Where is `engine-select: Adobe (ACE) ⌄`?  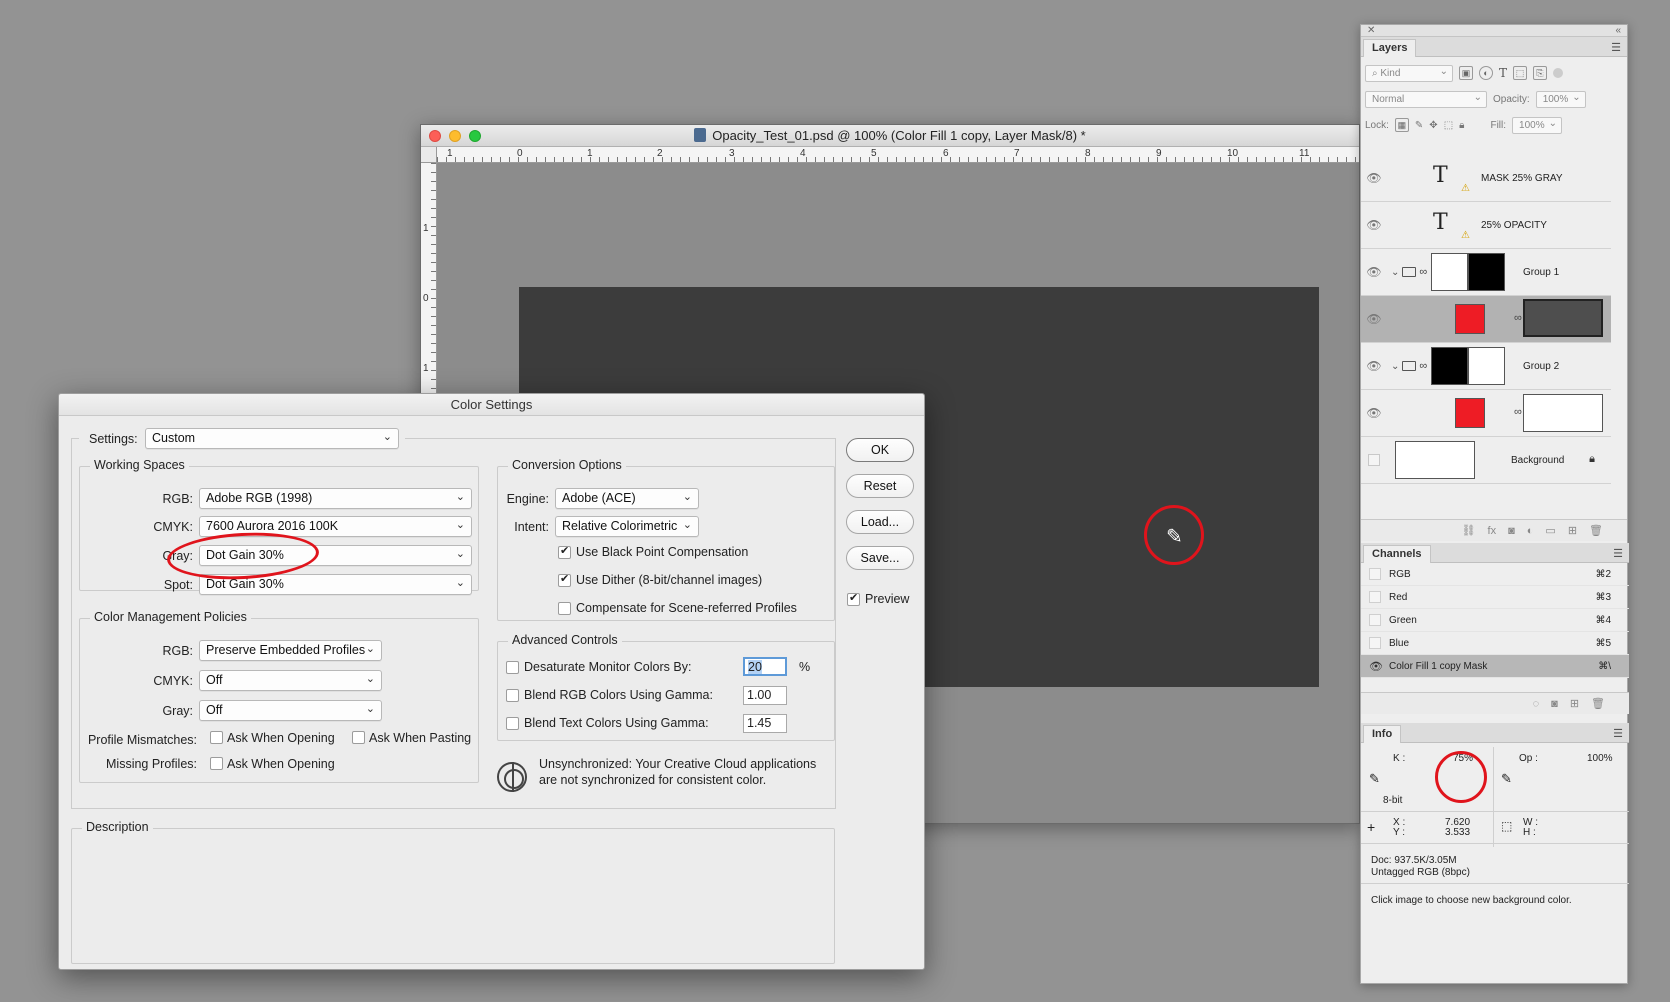
engine-select: Adobe (ACE) ⌄ is located at coordinates (627, 498).